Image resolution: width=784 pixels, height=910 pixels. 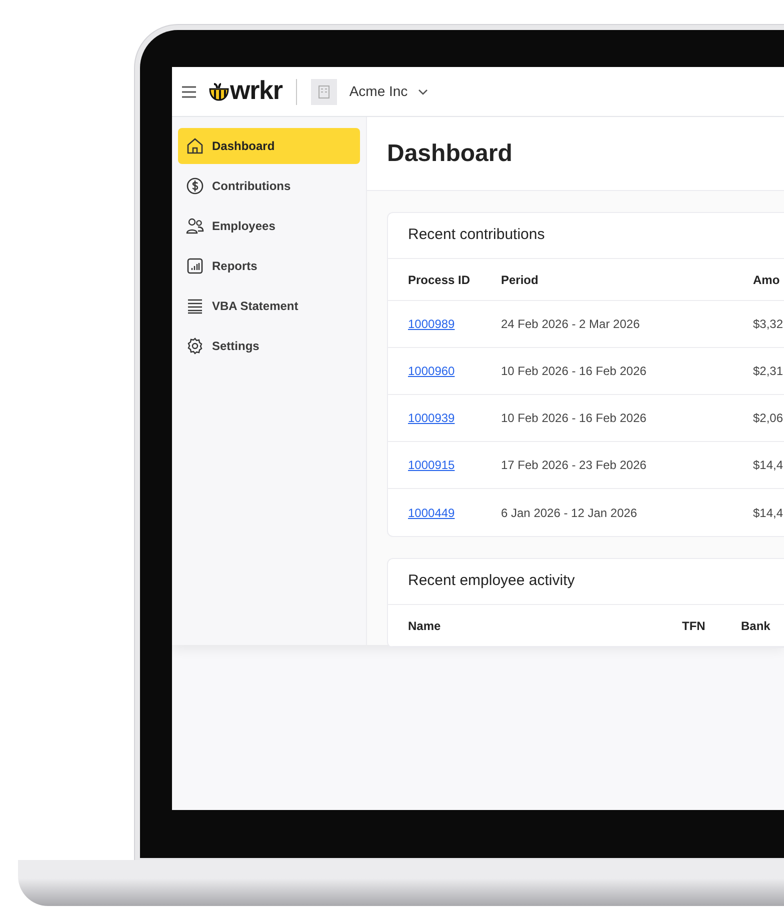 I want to click on period-cell-text: 24 Feb 2026 - 2 Mar 2026, so click(x=571, y=324).